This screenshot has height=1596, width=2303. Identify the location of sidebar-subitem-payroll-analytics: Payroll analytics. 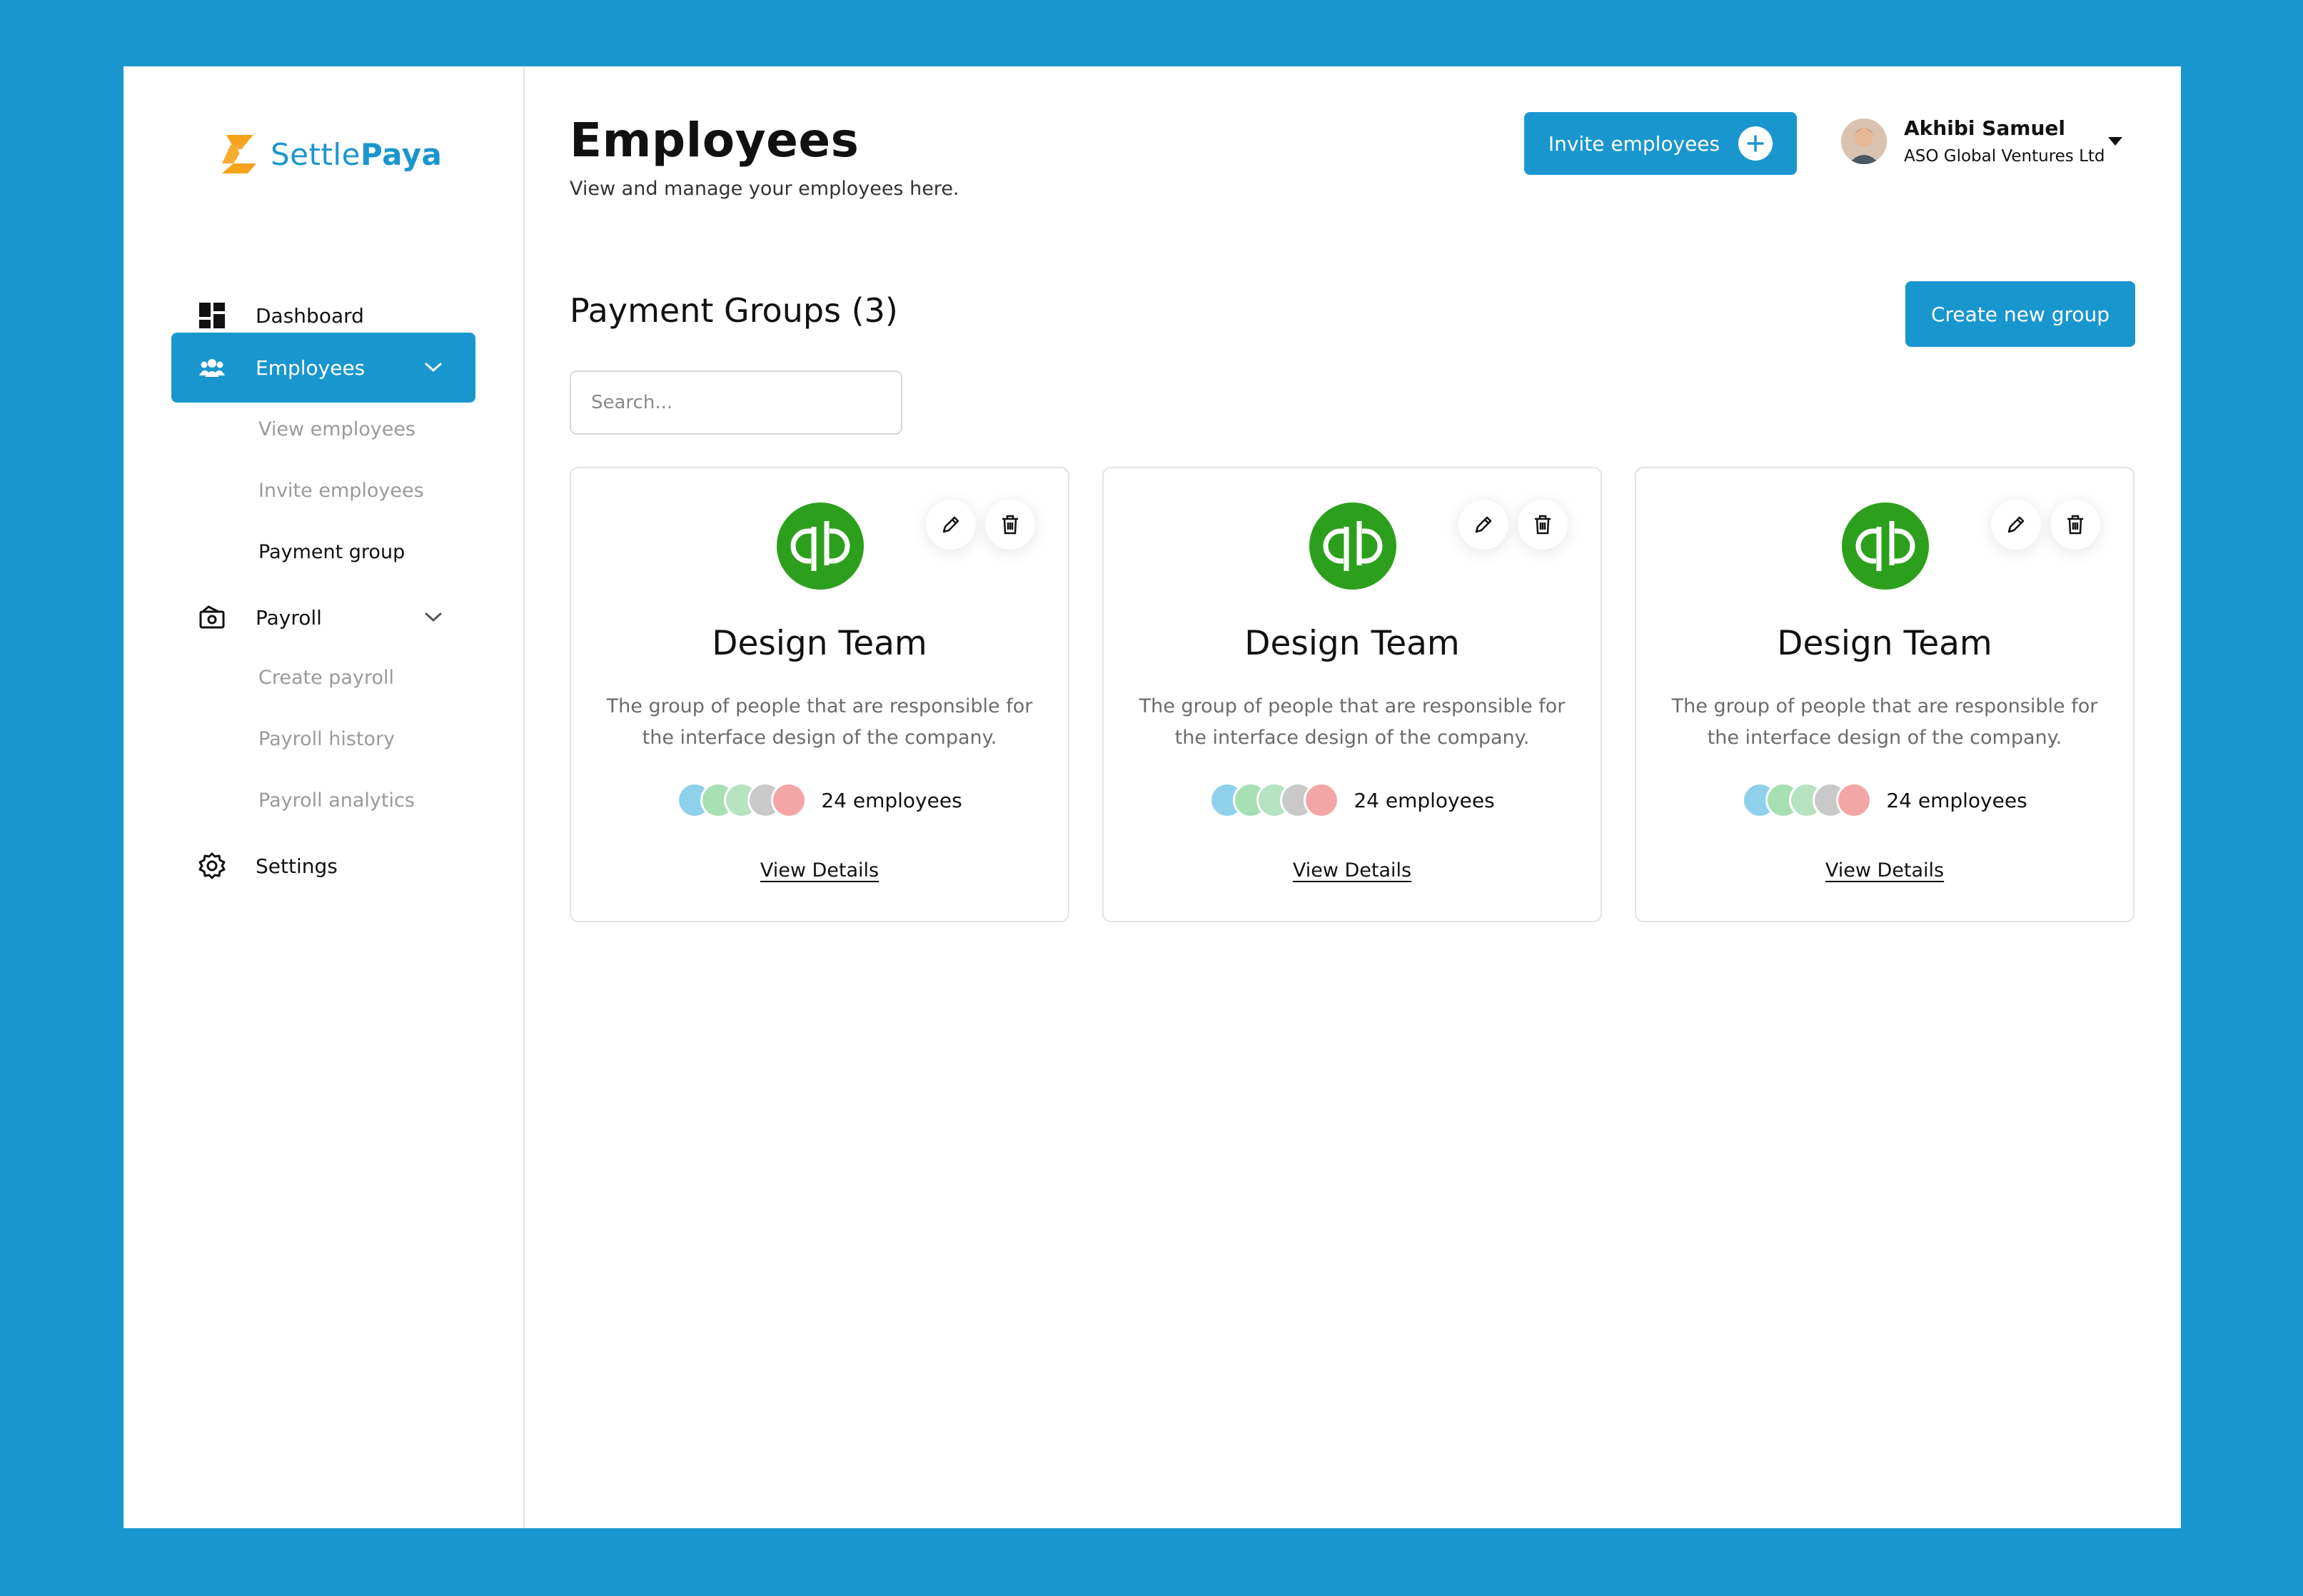
(336, 800).